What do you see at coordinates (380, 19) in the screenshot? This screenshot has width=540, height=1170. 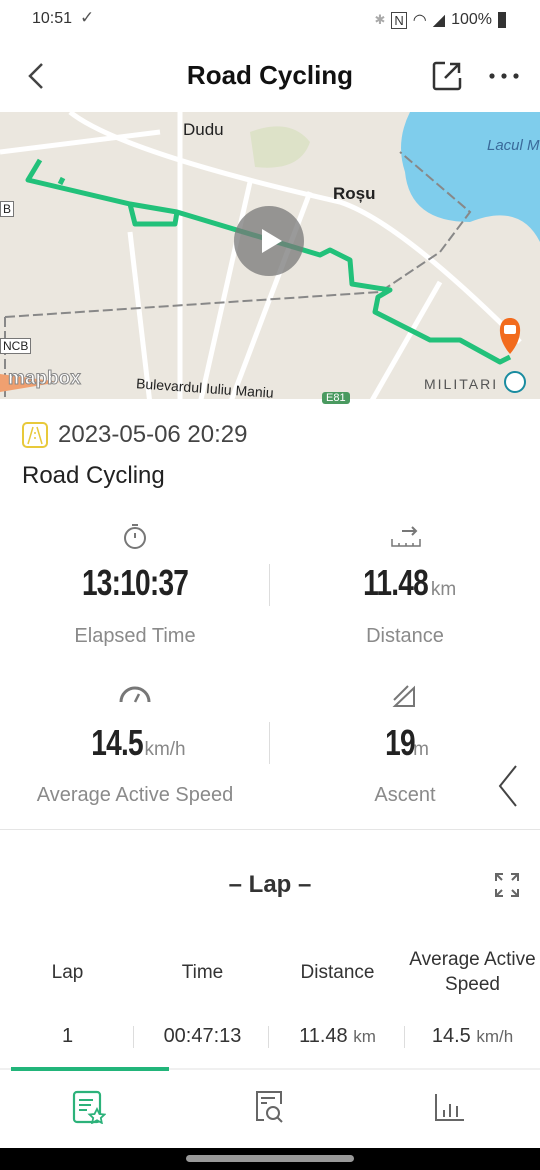 I see `bluetooth-icon: ✱` at bounding box center [380, 19].